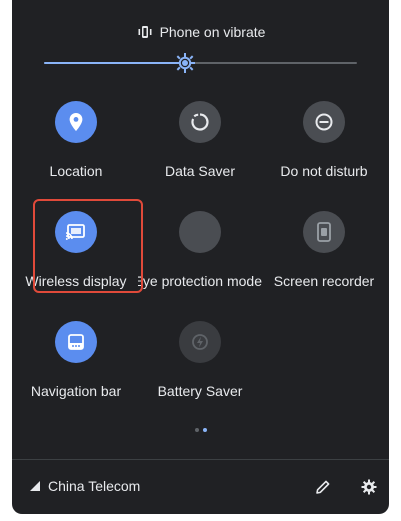 The image size is (401, 521). I want to click on tile-eye-protection: Eye protection mode, so click(200, 256).